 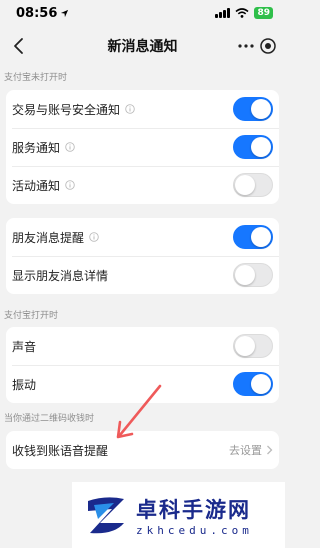 What do you see at coordinates (60, 275) in the screenshot?
I see `setting-label: 显示朋友消息详情` at bounding box center [60, 275].